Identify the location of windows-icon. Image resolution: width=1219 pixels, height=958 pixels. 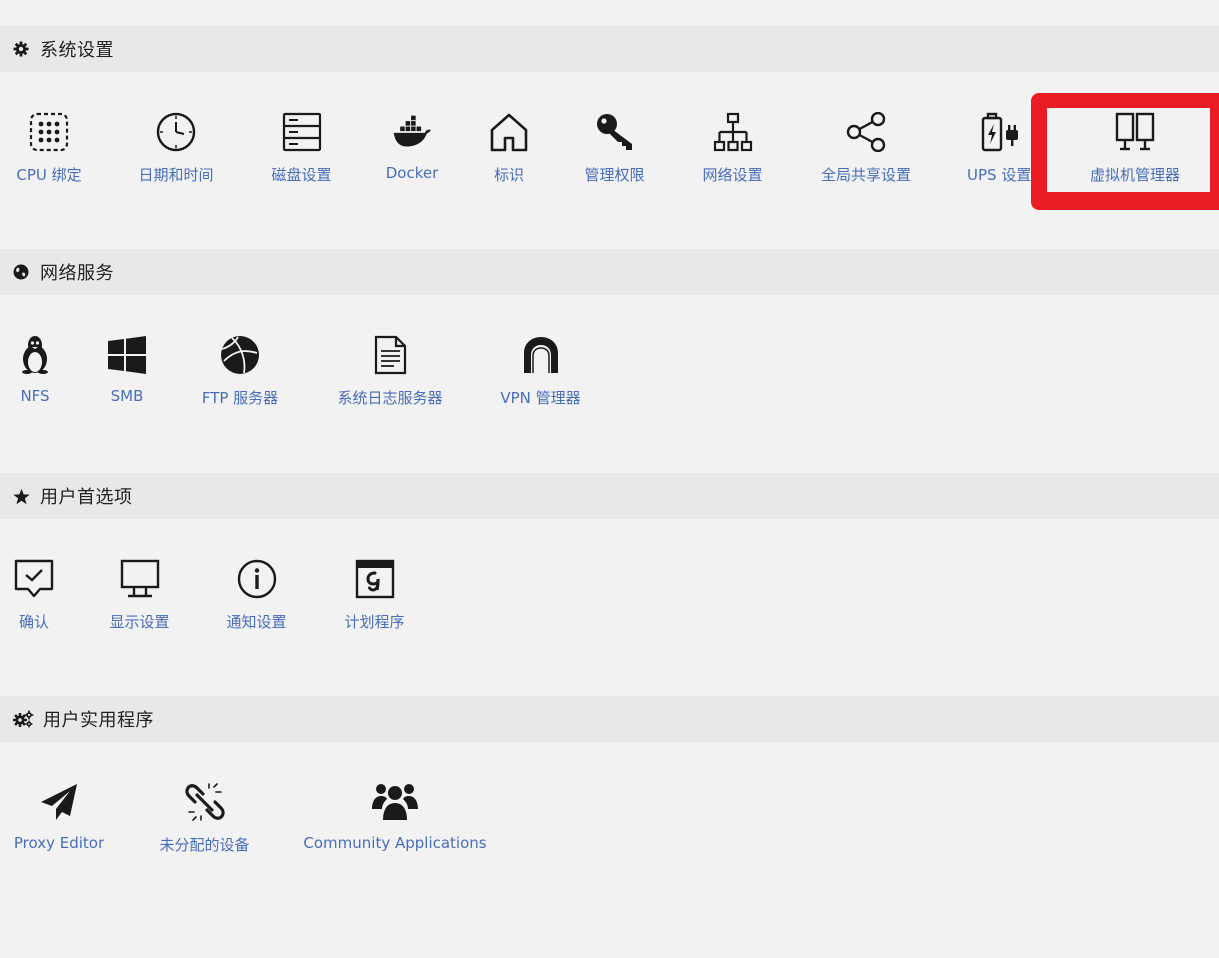
(127, 355).